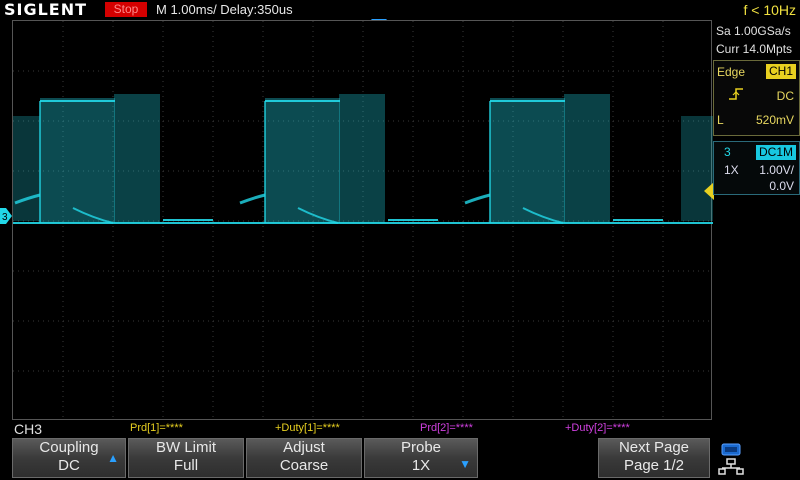 Image resolution: width=800 pixels, height=480 pixels. Describe the element at coordinates (736, 94) in the screenshot. I see `rising-edge-icon` at that location.